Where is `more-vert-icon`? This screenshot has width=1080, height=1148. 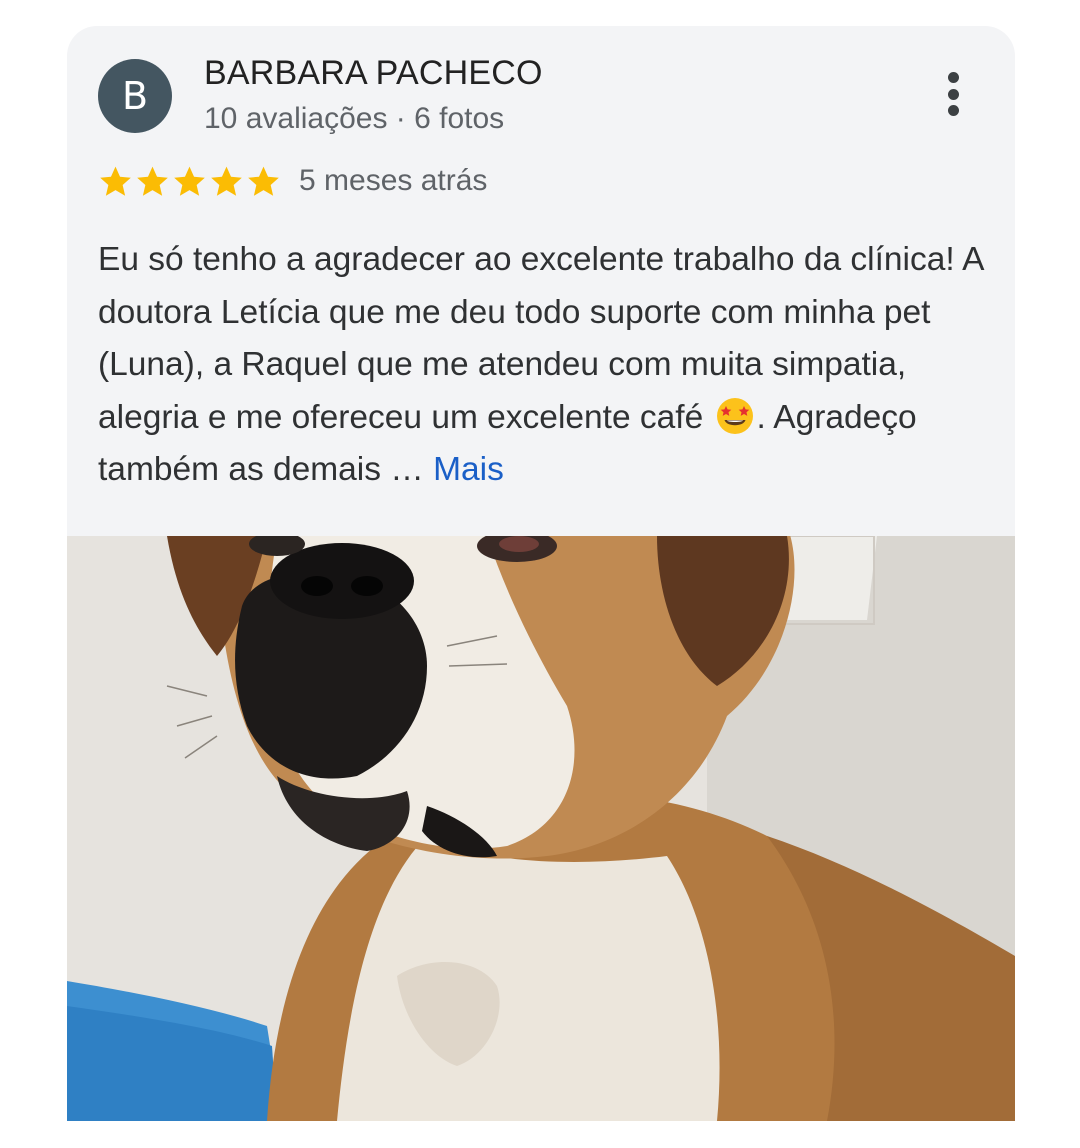
more-vert-icon is located at coordinates (953, 94).